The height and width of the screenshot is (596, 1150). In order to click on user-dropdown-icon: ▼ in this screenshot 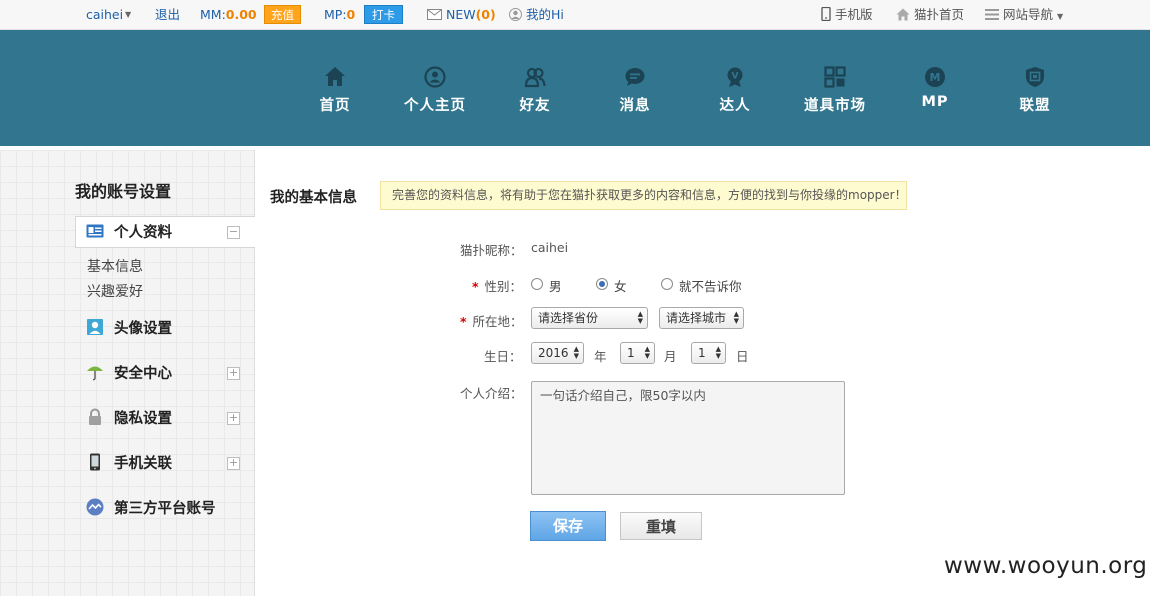, I will do `click(128, 15)`.